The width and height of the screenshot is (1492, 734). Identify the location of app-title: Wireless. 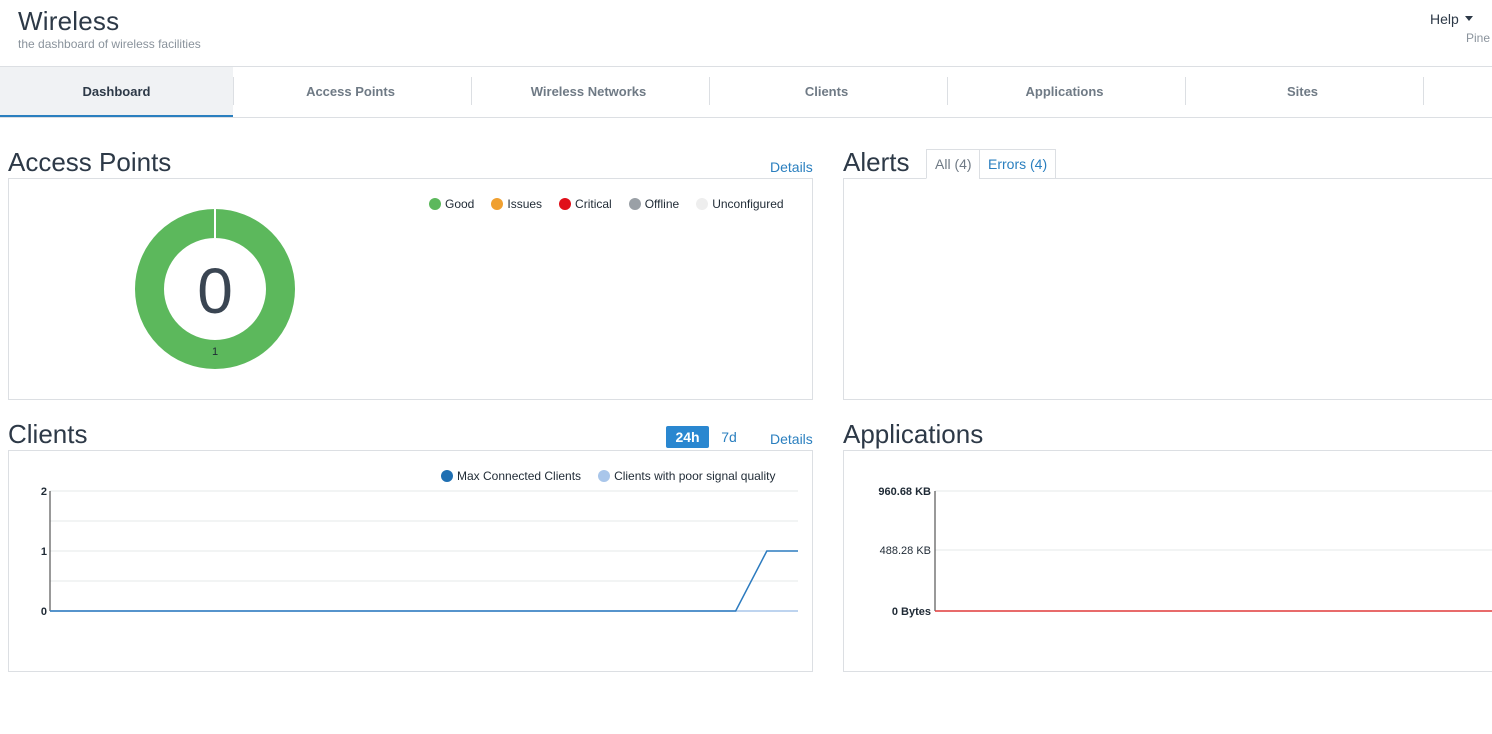
(69, 21).